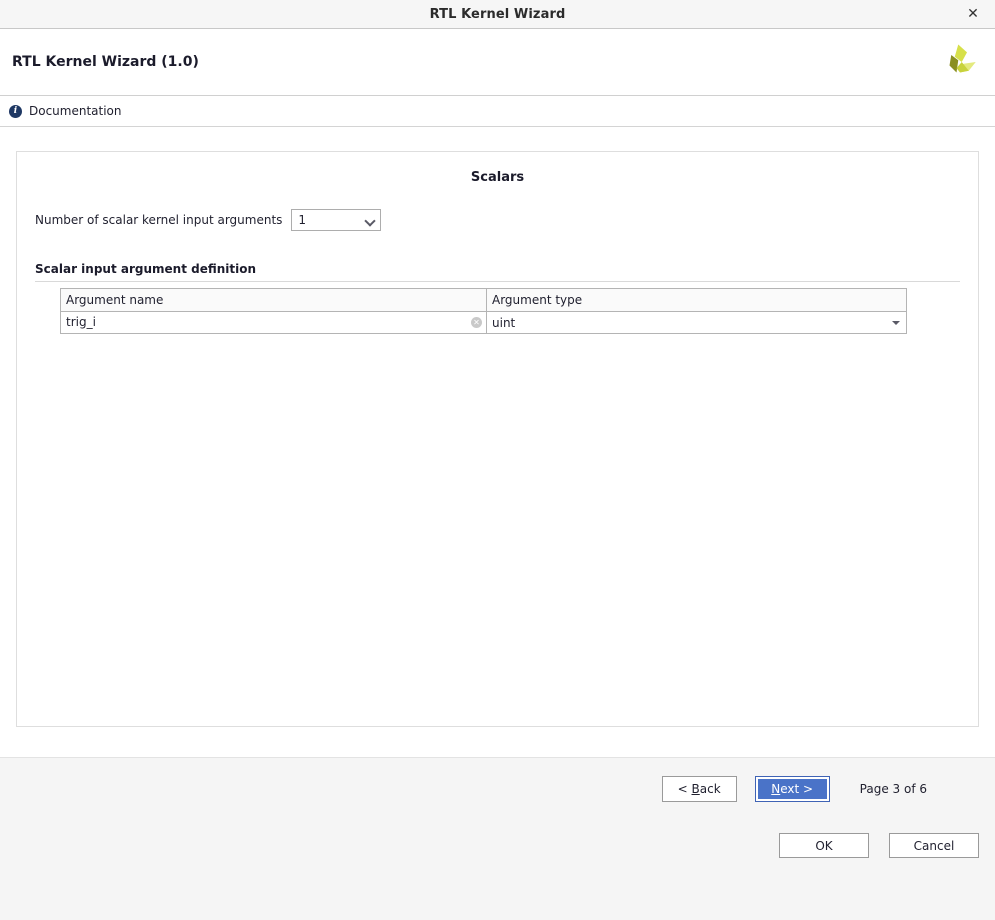  I want to click on table-header-row: Argument name Argument type, so click(483, 300).